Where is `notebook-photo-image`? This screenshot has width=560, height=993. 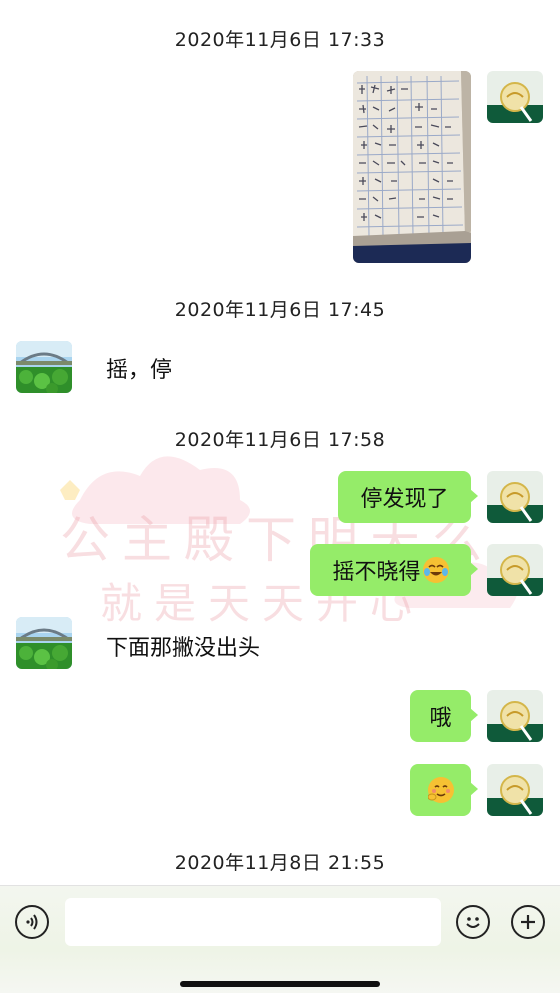
notebook-photo-image is located at coordinates (412, 167).